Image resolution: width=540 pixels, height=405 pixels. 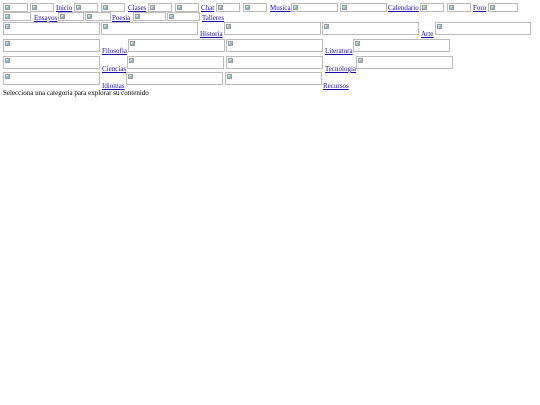 I want to click on category-row-1: Historia Arte, so click(x=268, y=30).